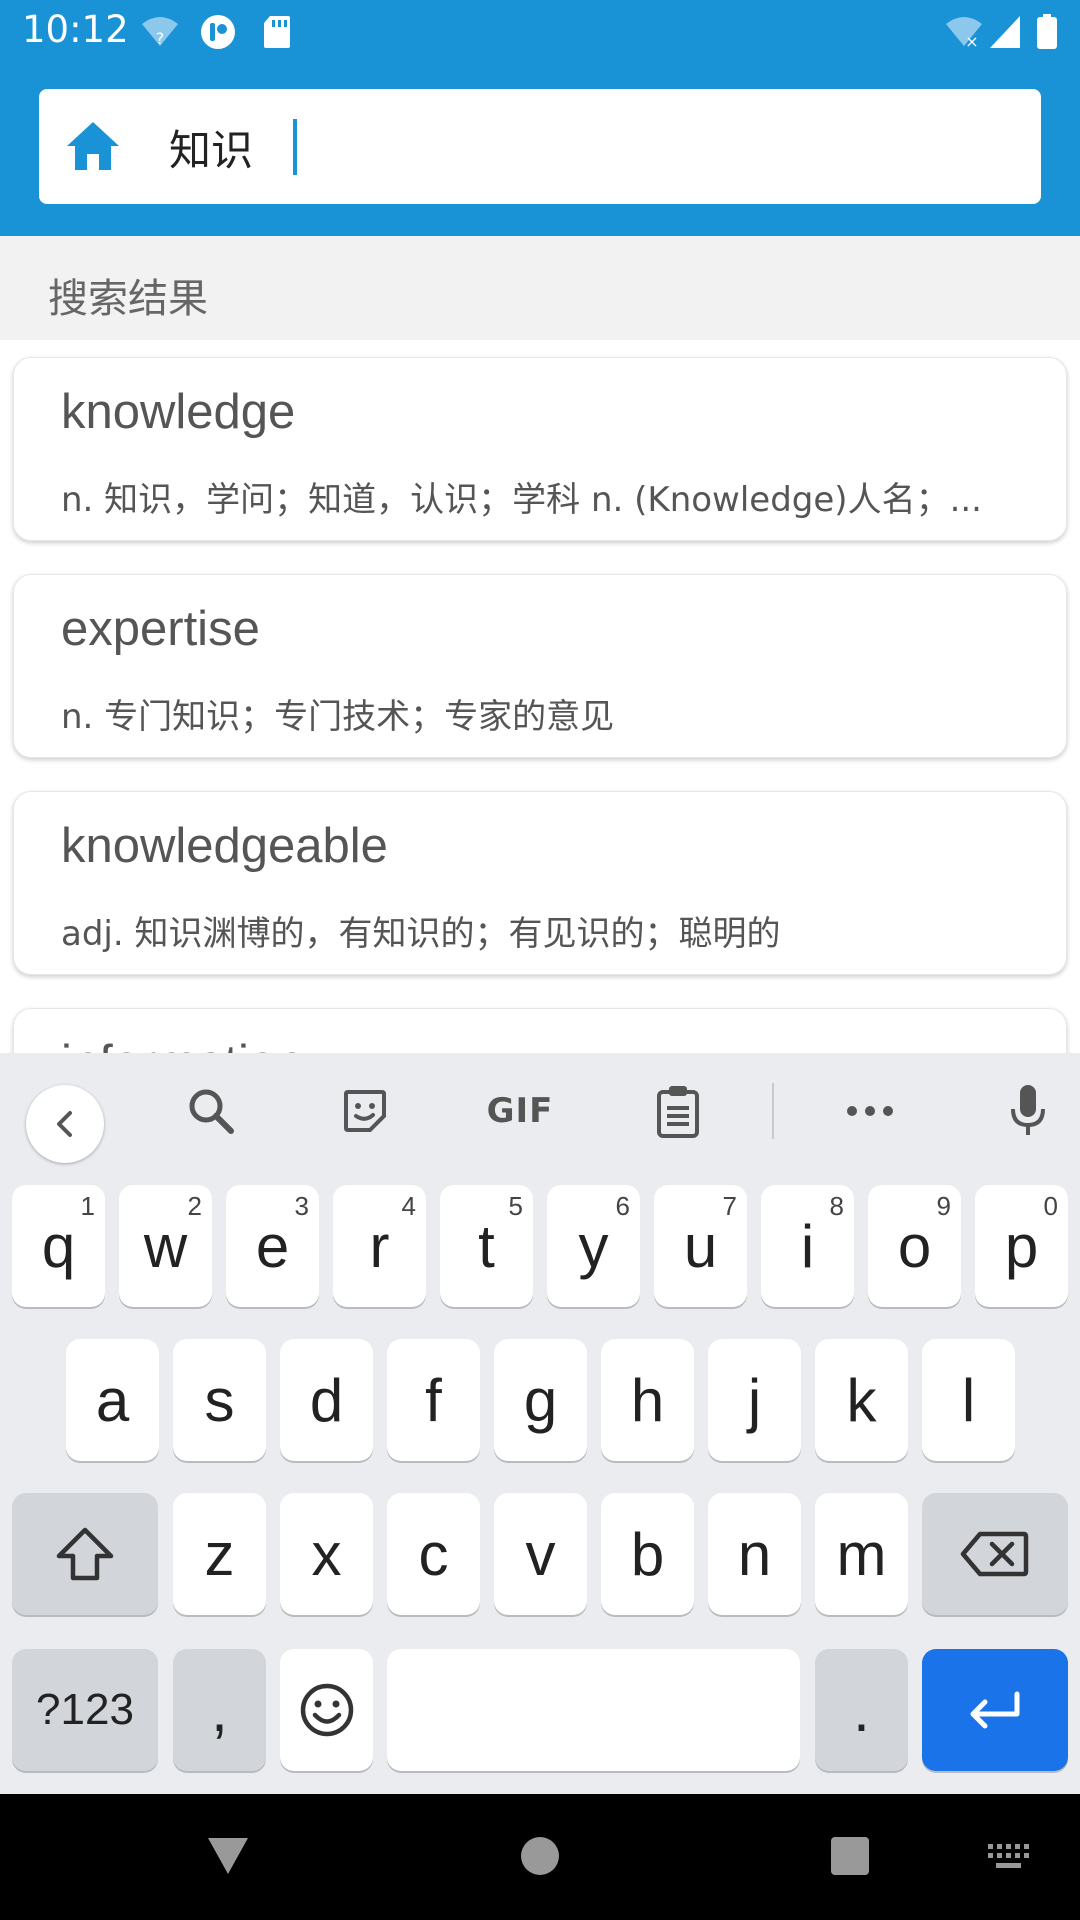  Describe the element at coordinates (861, 1400) in the screenshot. I see `key-k: k` at that location.